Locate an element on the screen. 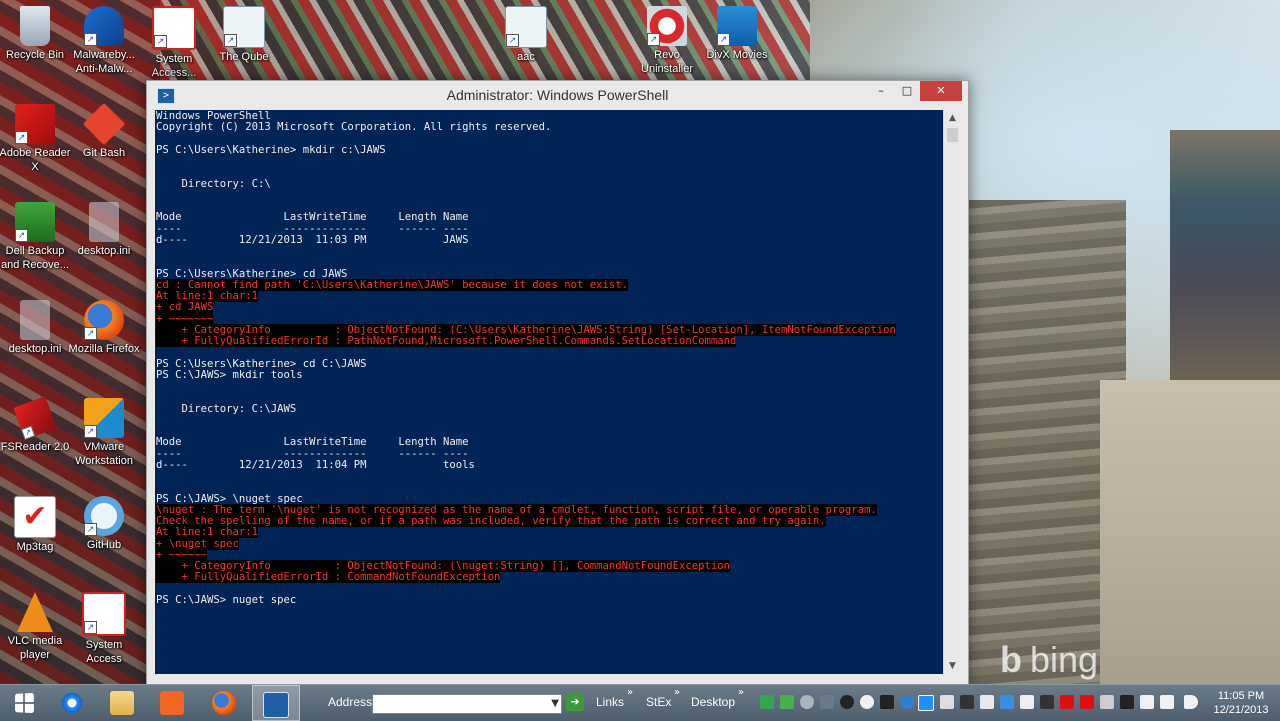 Image resolution: width=1280 pixels, height=721 pixels. tray-dropbox-icon is located at coordinates (926, 703).